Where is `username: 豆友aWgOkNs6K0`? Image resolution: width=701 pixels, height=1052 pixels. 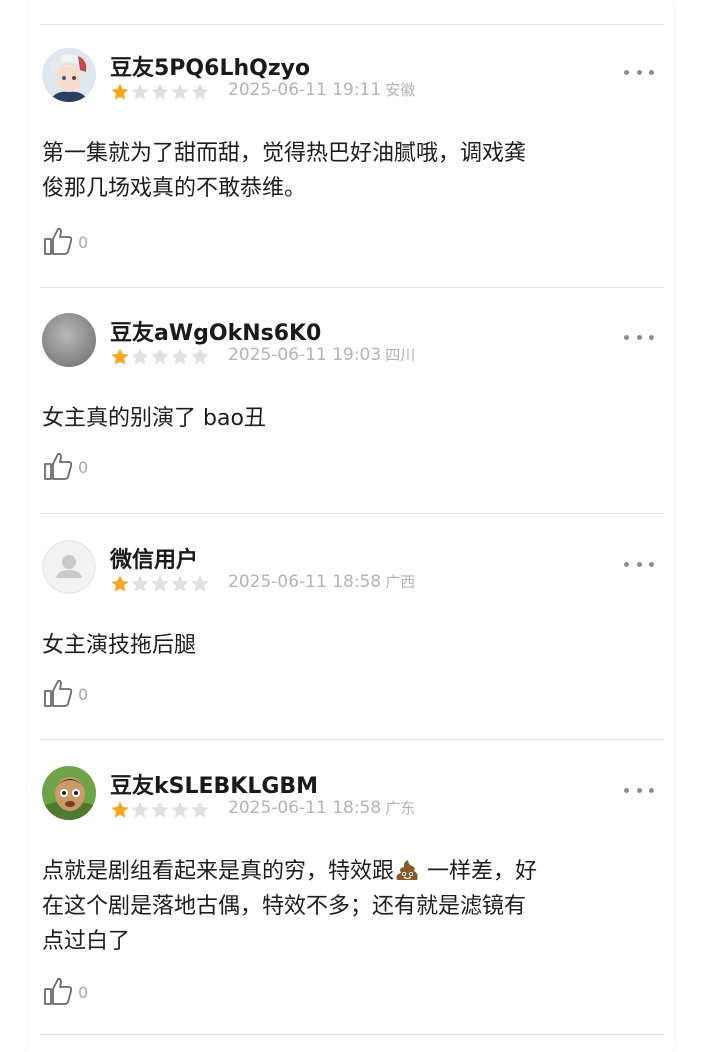 username: 豆友aWgOkNs6K0 is located at coordinates (215, 331).